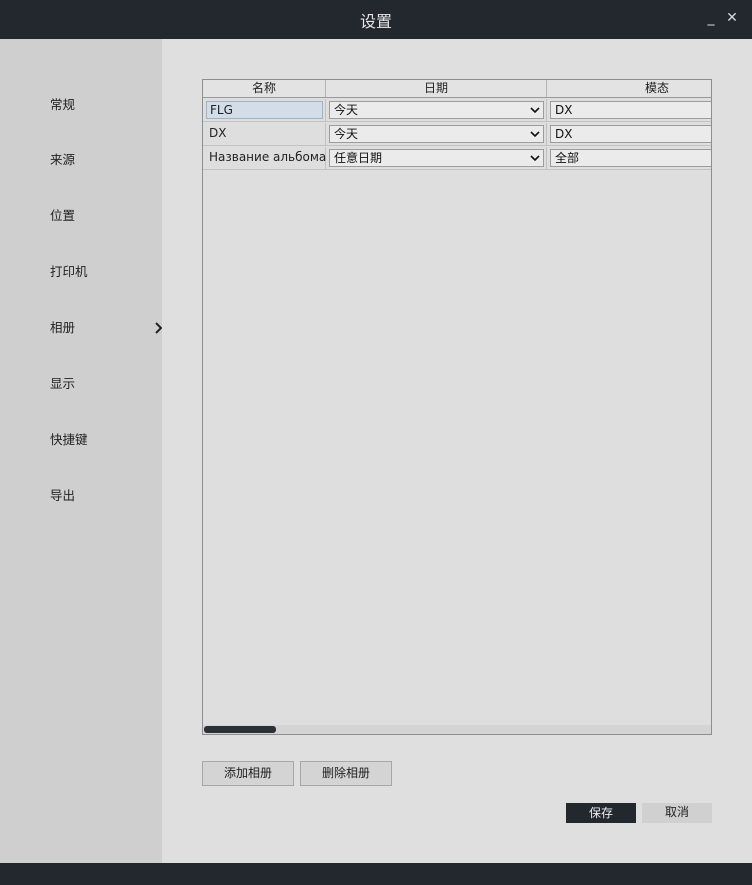  I want to click on table-header: 名称 日期 模态, so click(457, 89).